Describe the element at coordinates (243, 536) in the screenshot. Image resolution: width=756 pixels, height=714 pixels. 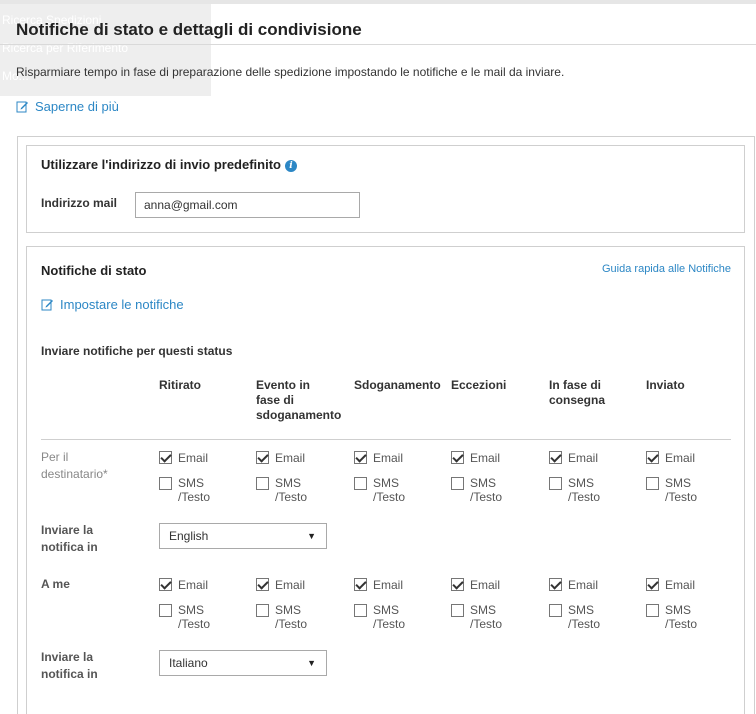
I see `recipient-language-select: English ▼` at that location.